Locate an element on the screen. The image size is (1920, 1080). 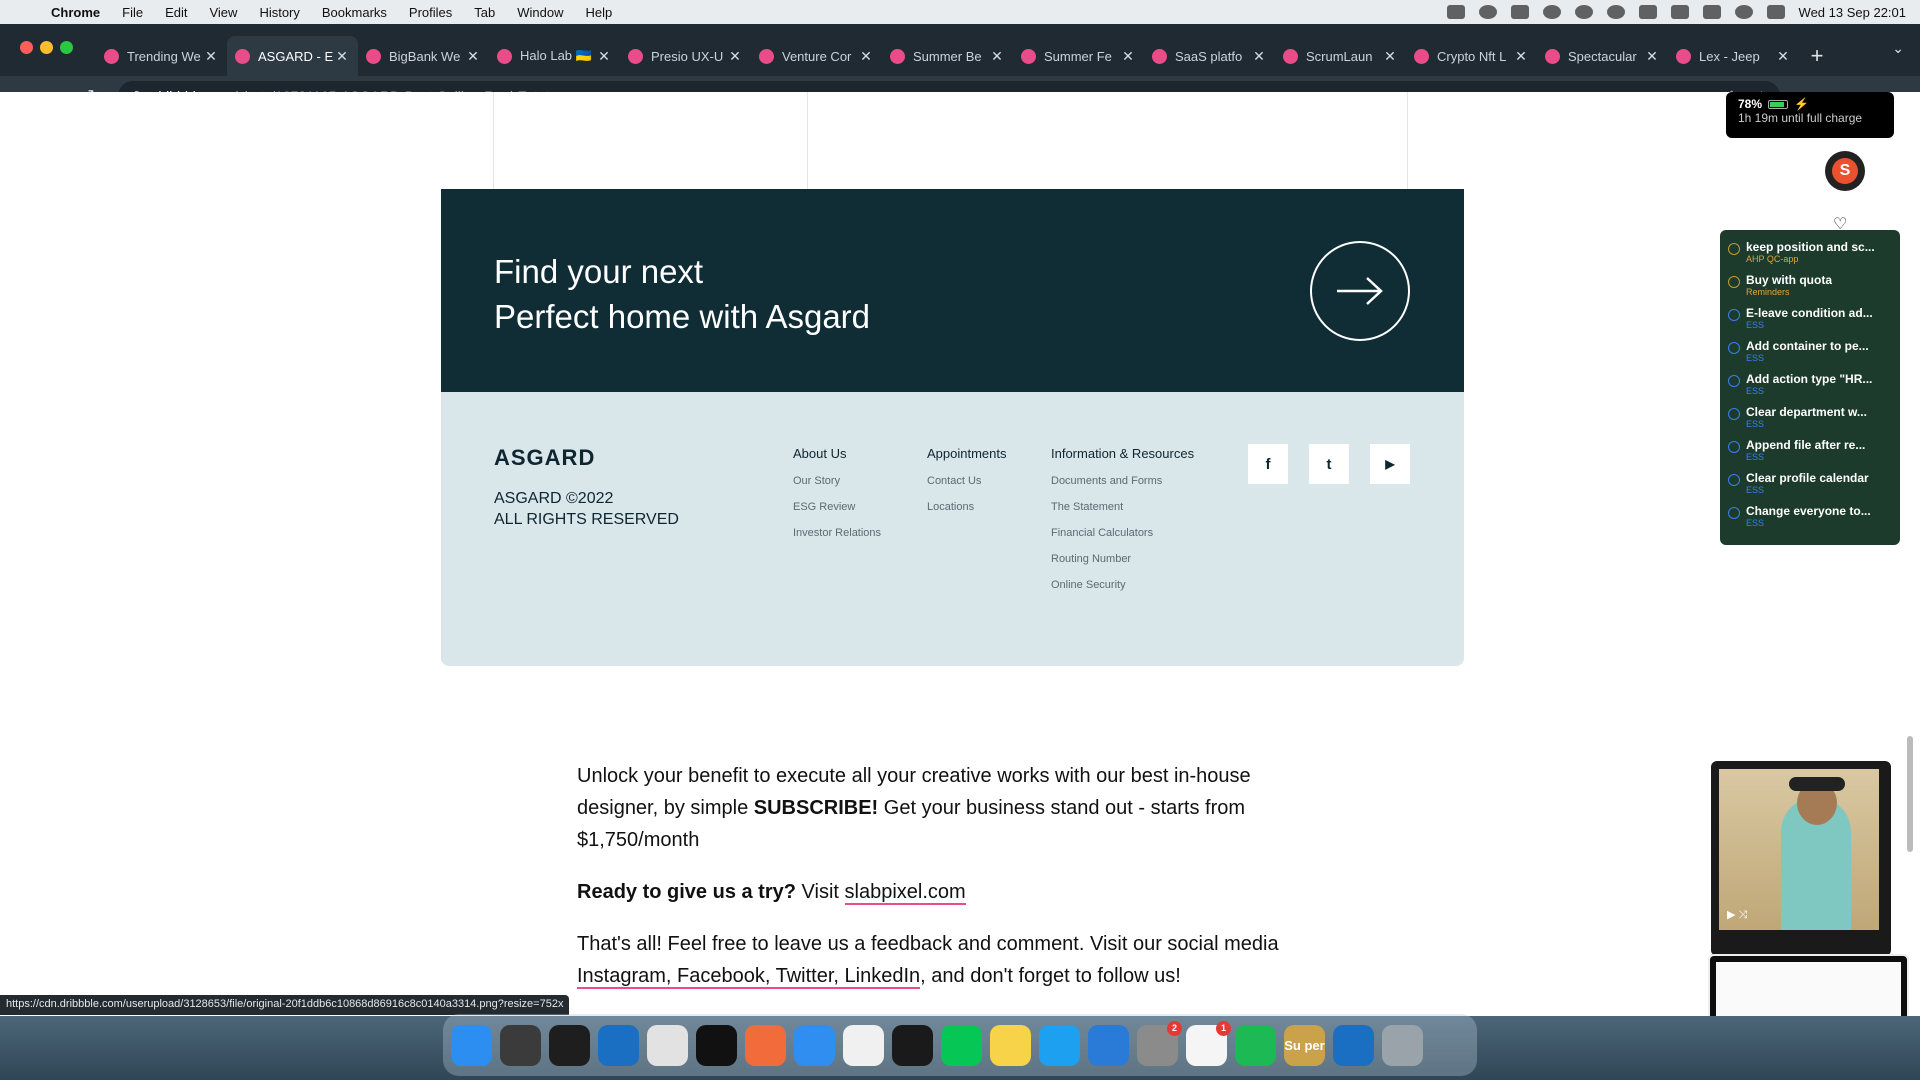
page-scrollbar is located at coordinates (1910, 794).